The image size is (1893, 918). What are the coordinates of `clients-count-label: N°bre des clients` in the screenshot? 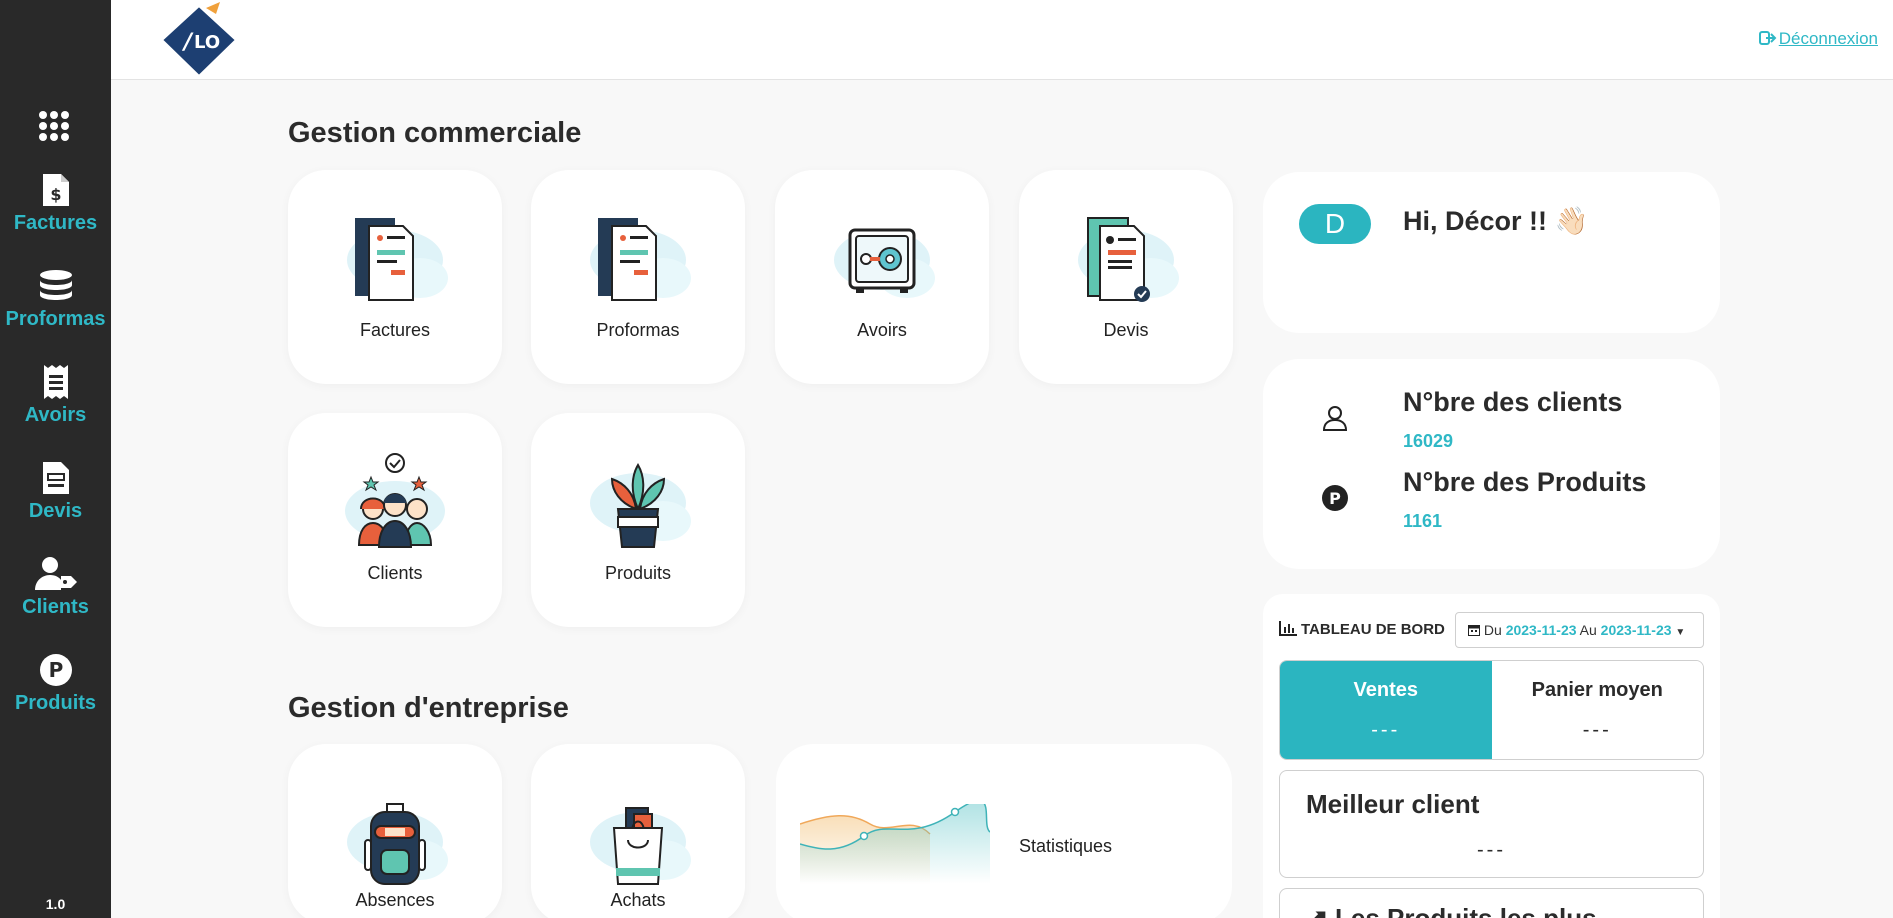 It's located at (1513, 402).